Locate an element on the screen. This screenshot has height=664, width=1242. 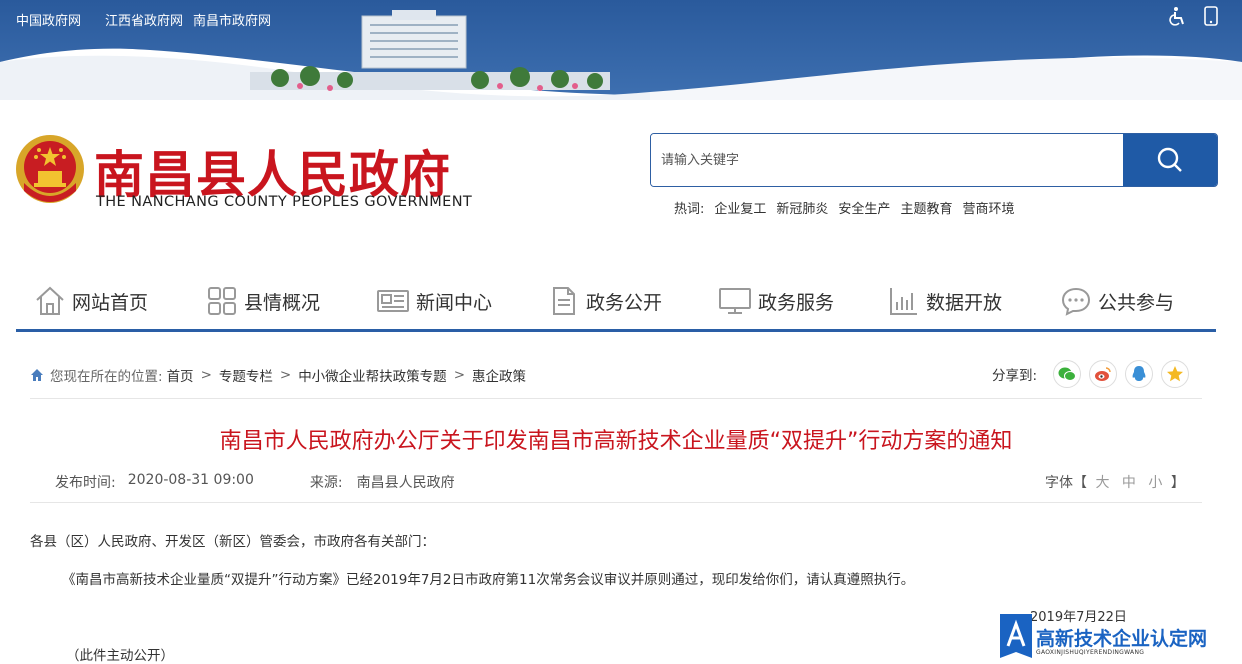
nav-item-overview: 县情概况 is located at coordinates (291, 301).